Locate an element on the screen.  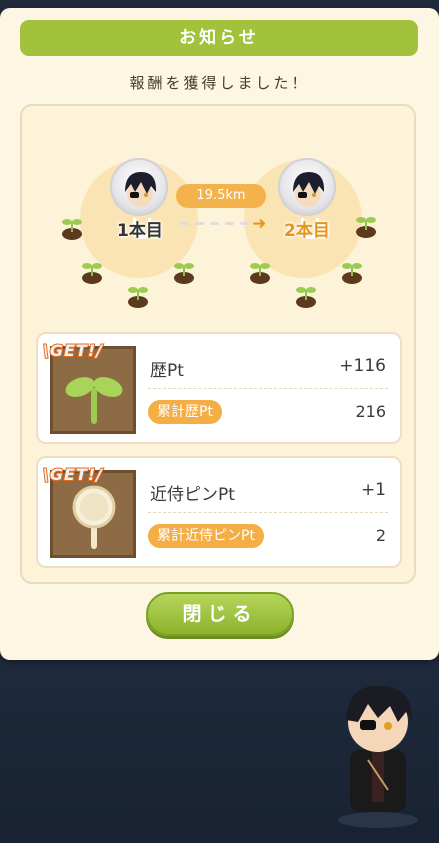
pin-icon is located at coordinates (94, 517).